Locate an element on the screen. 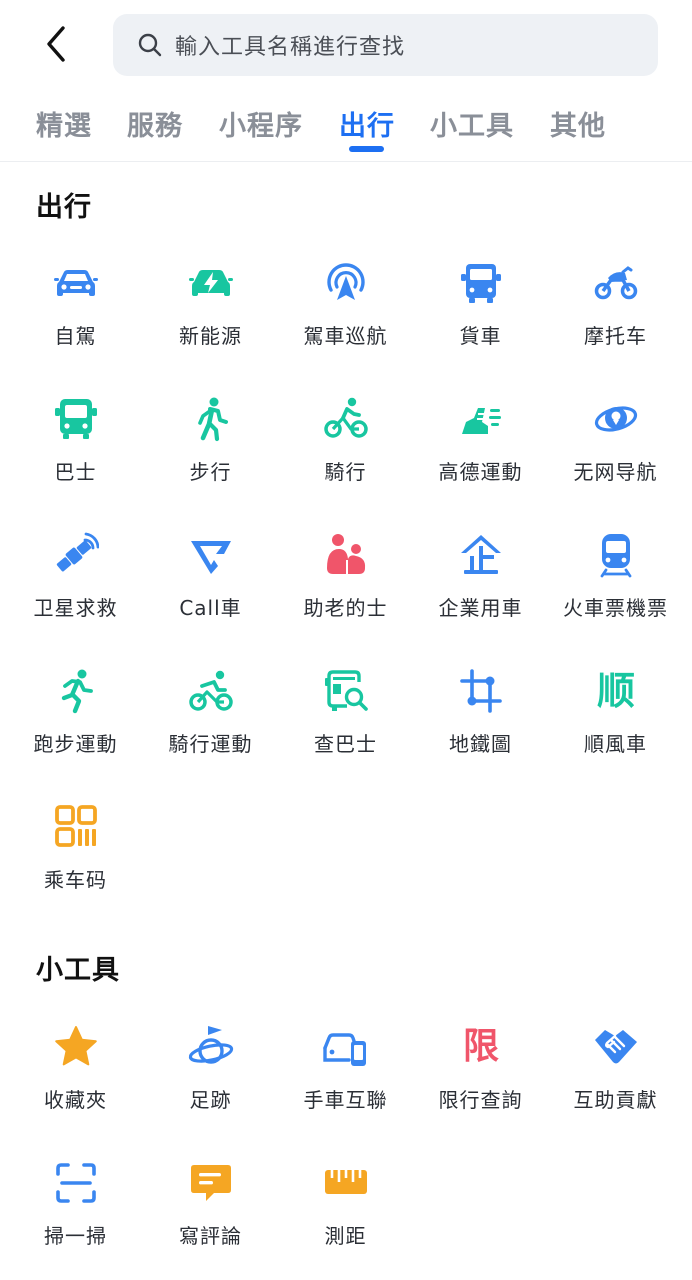 This screenshot has width=692, height=1280. tool-amap-sport: 高德運動 is located at coordinates (480, 461).